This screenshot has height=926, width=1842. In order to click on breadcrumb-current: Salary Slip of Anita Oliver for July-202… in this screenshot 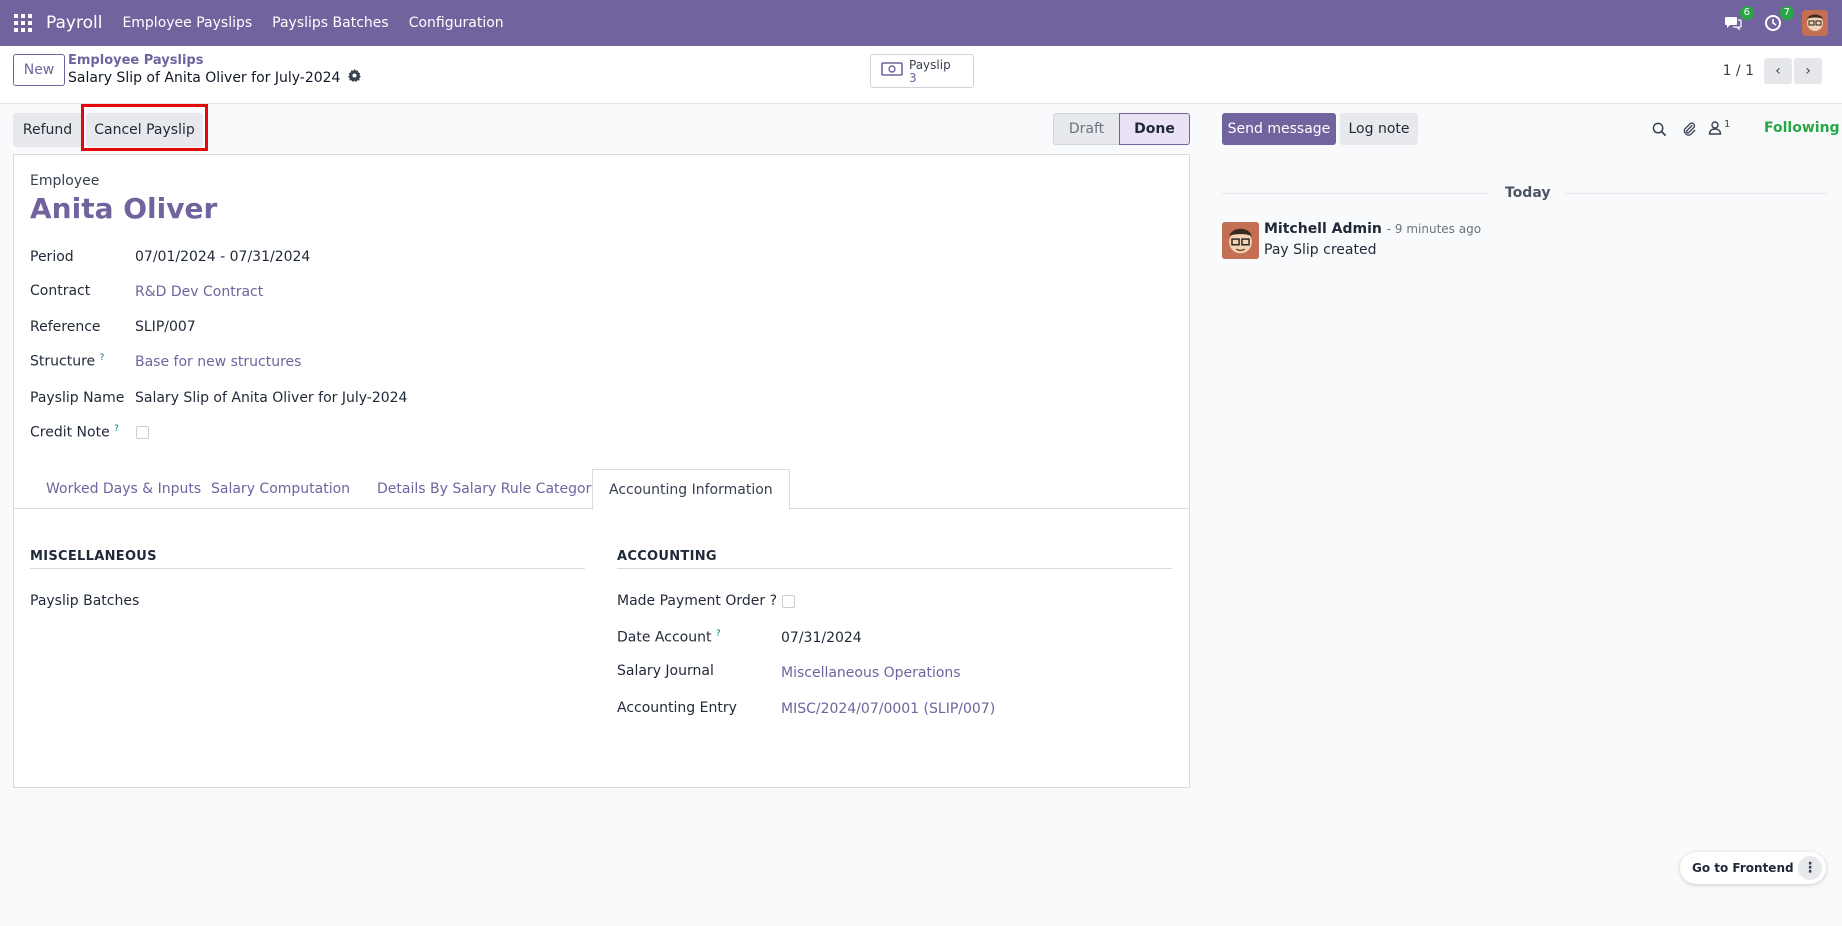, I will do `click(215, 77)`.